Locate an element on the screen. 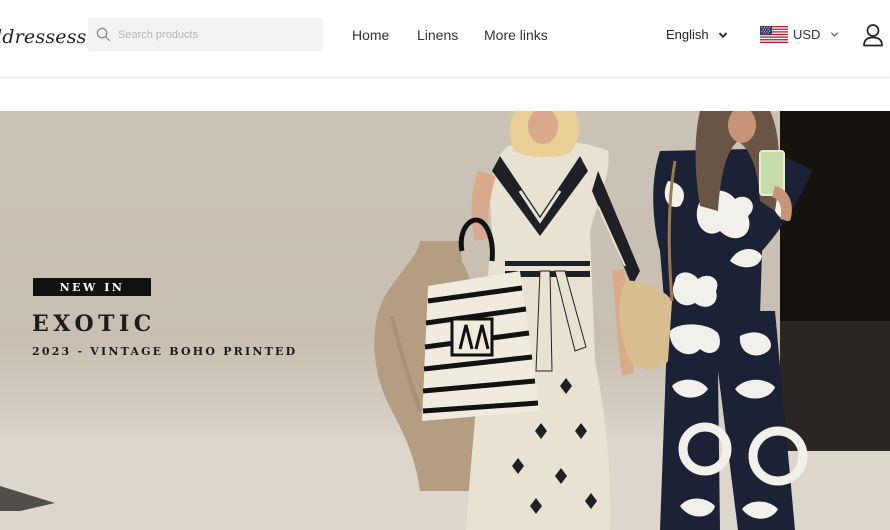 The width and height of the screenshot is (890, 530). currency-label: USD is located at coordinates (807, 34).